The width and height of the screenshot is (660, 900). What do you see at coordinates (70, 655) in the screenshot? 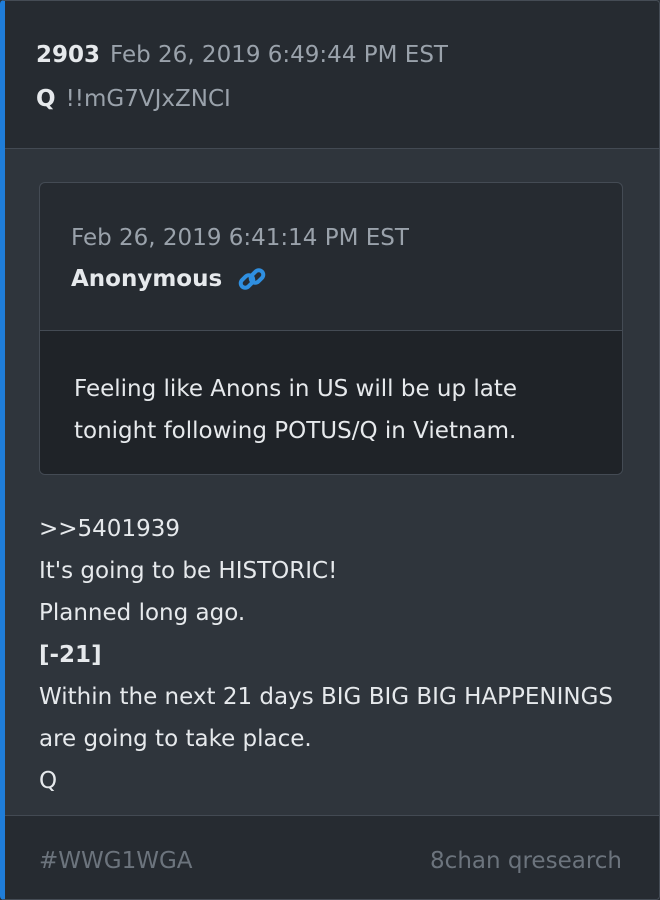
I see `body-line-bold: [-21]` at bounding box center [70, 655].